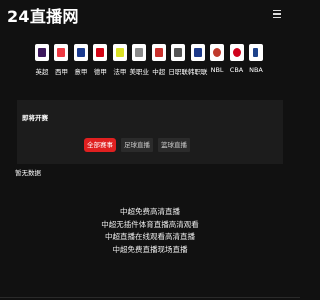  What do you see at coordinates (217, 52) in the screenshot?
I see `nbl-logo-icon` at bounding box center [217, 52].